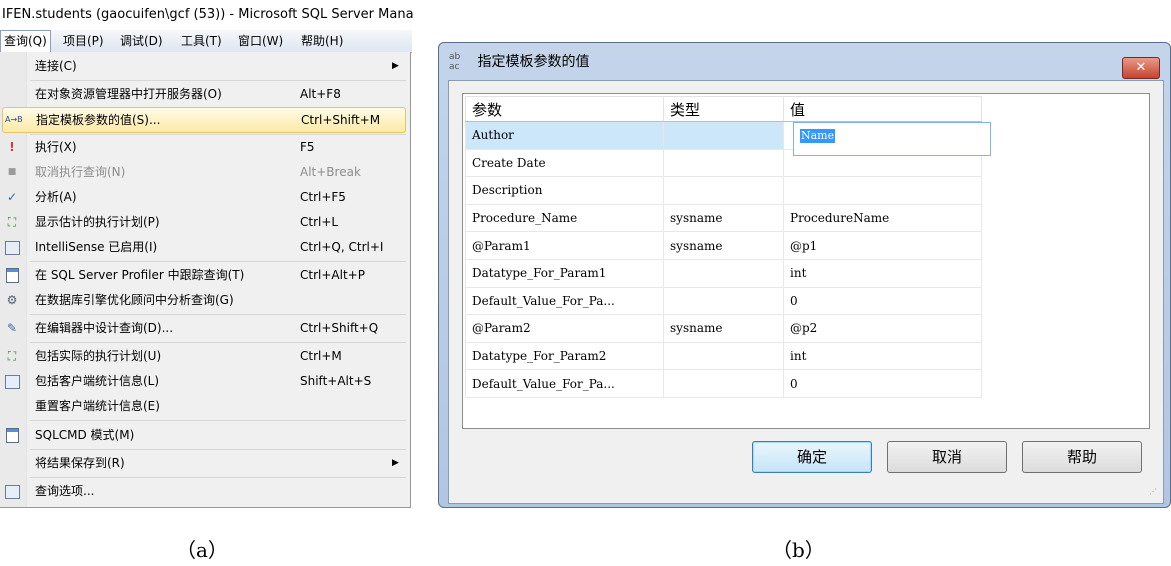  I want to click on intellisense-icon, so click(12, 247).